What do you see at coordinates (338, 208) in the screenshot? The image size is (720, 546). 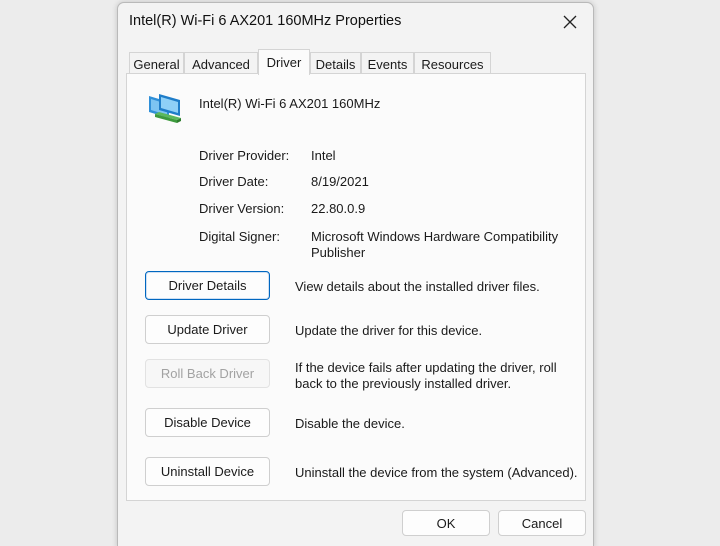 I see `driver-version-value: 22.80.0.9` at bounding box center [338, 208].